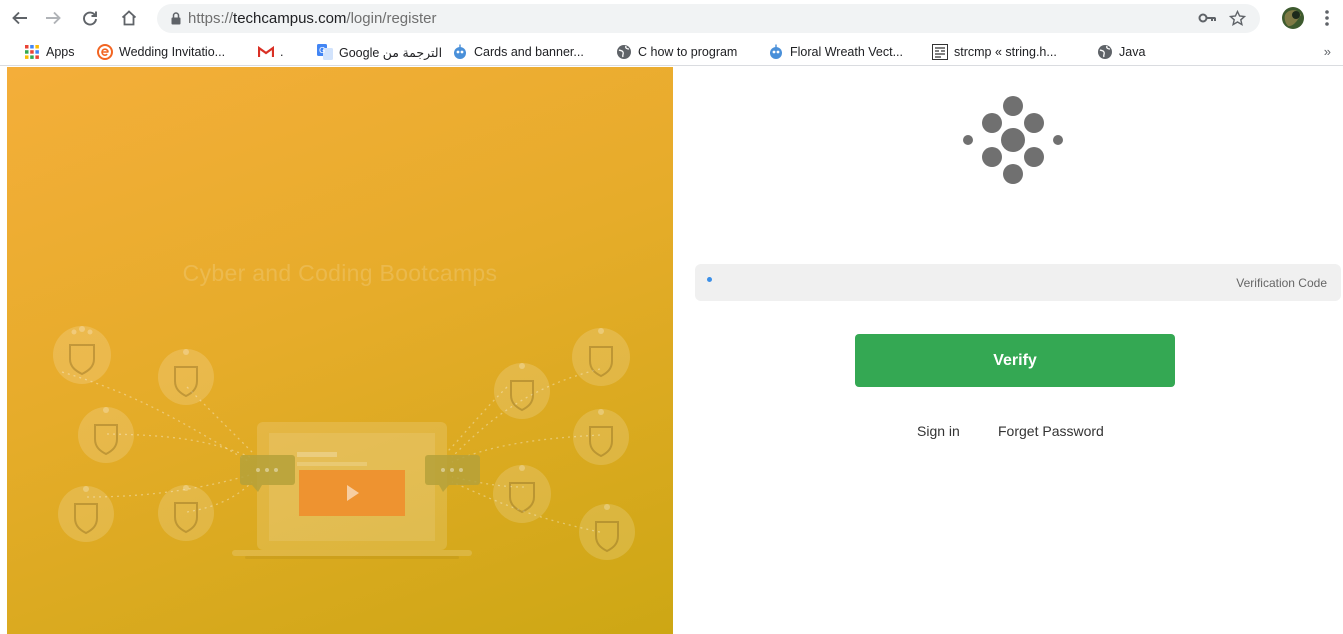 The width and height of the screenshot is (1343, 634). I want to click on url-protocol: https://, so click(211, 18).